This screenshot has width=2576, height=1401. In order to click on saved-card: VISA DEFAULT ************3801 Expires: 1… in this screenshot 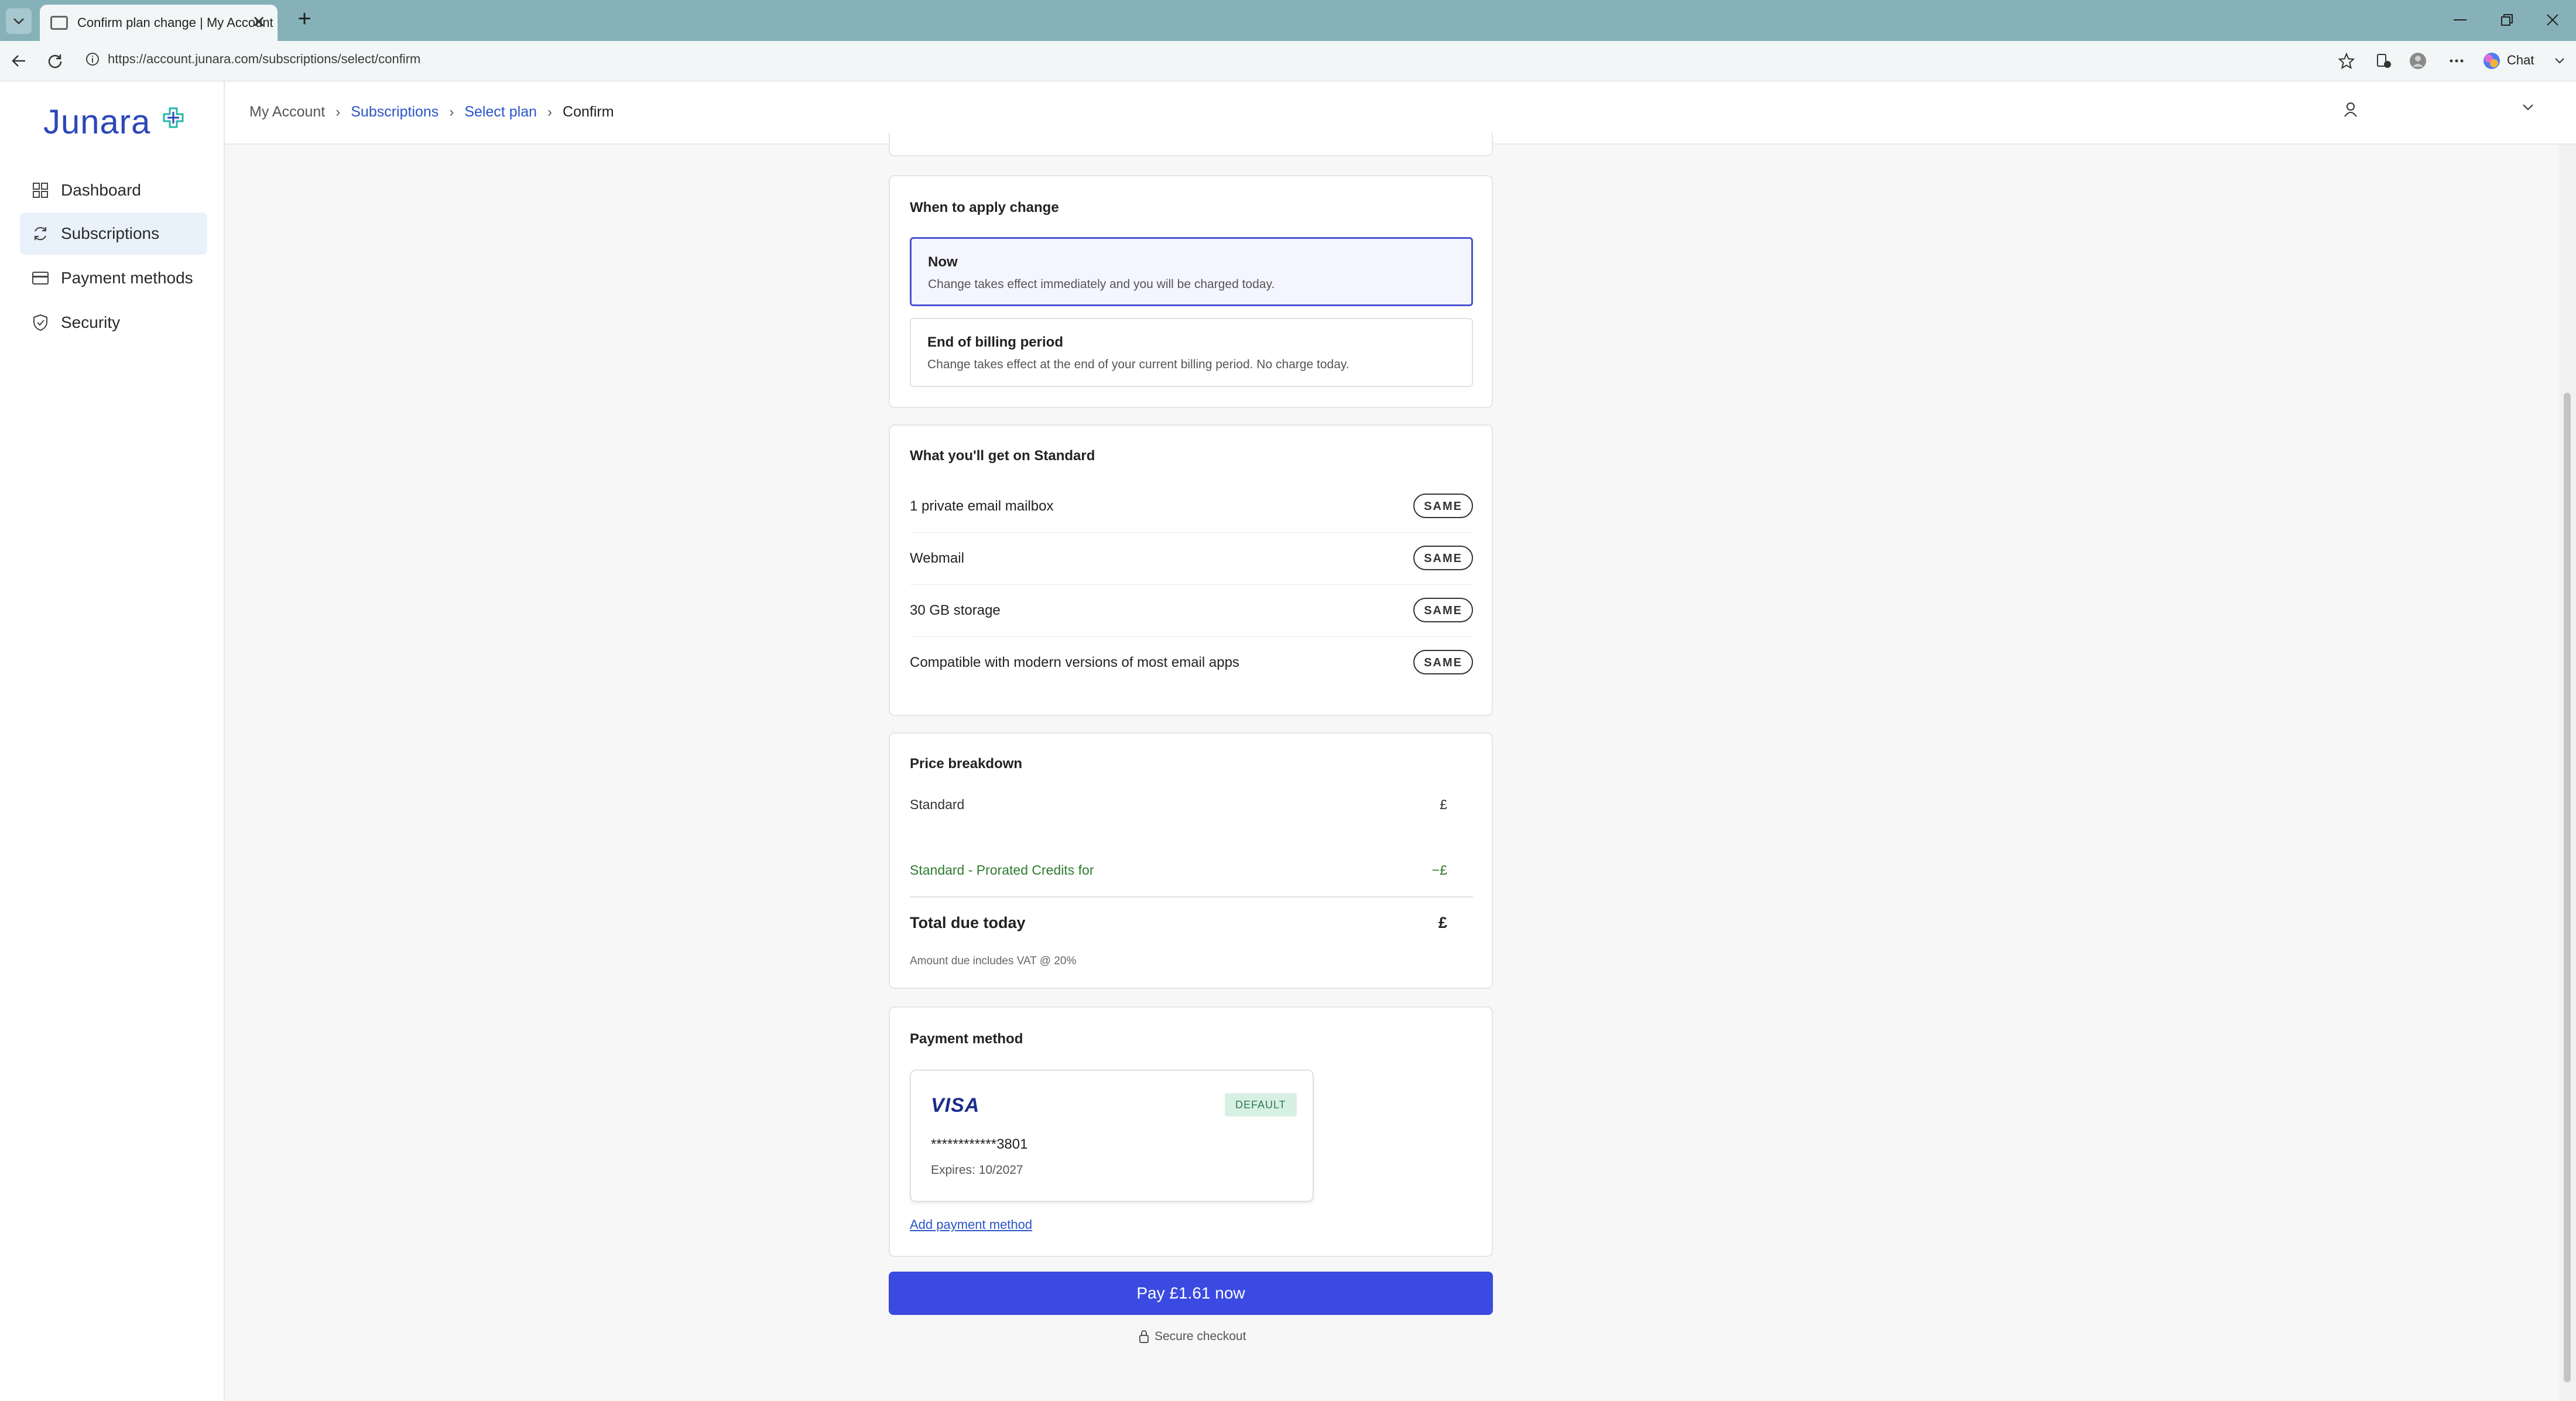, I will do `click(1112, 1136)`.